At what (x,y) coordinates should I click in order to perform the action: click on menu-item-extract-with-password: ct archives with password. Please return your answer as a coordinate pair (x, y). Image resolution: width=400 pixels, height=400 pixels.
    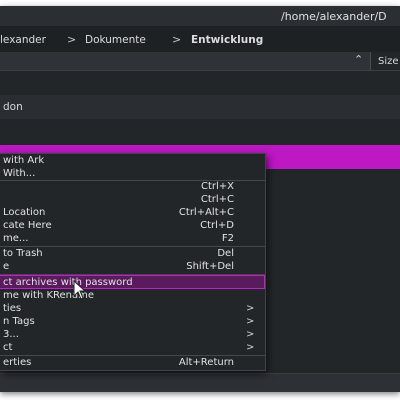
    Looking at the image, I should click on (132, 282).